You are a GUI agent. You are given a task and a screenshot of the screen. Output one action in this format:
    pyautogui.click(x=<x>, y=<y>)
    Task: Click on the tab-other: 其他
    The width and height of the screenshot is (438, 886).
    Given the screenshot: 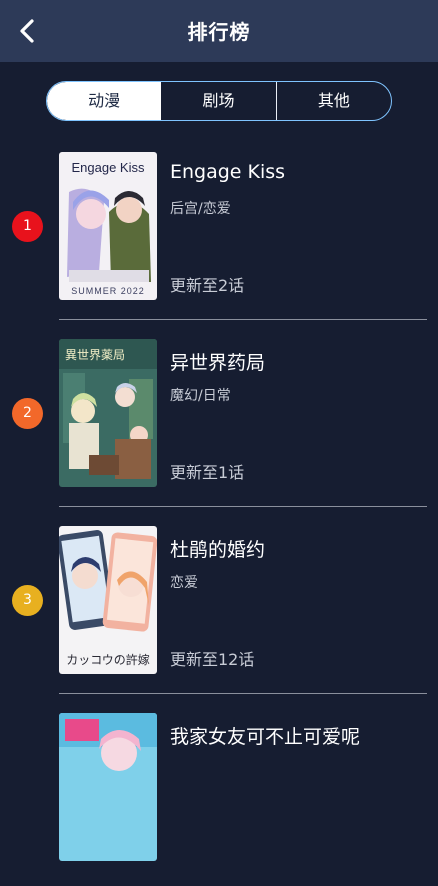 What is the action you would take?
    pyautogui.click(x=333, y=101)
    